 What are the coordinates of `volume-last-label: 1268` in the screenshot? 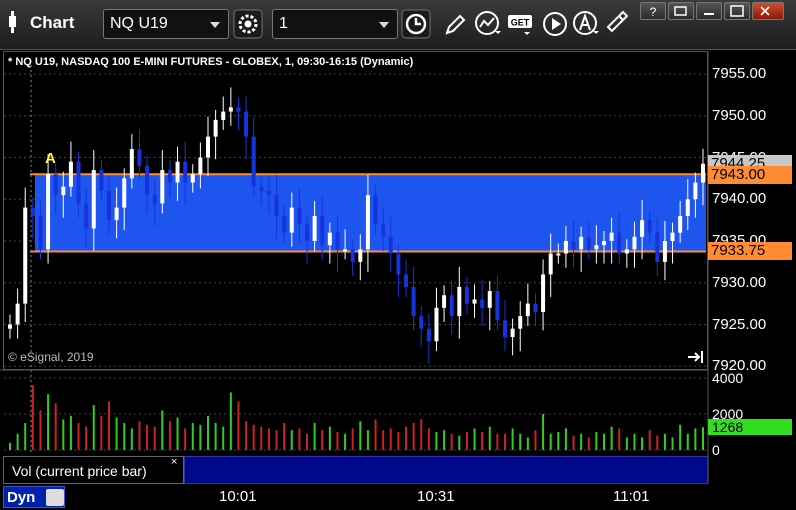 It's located at (750, 427).